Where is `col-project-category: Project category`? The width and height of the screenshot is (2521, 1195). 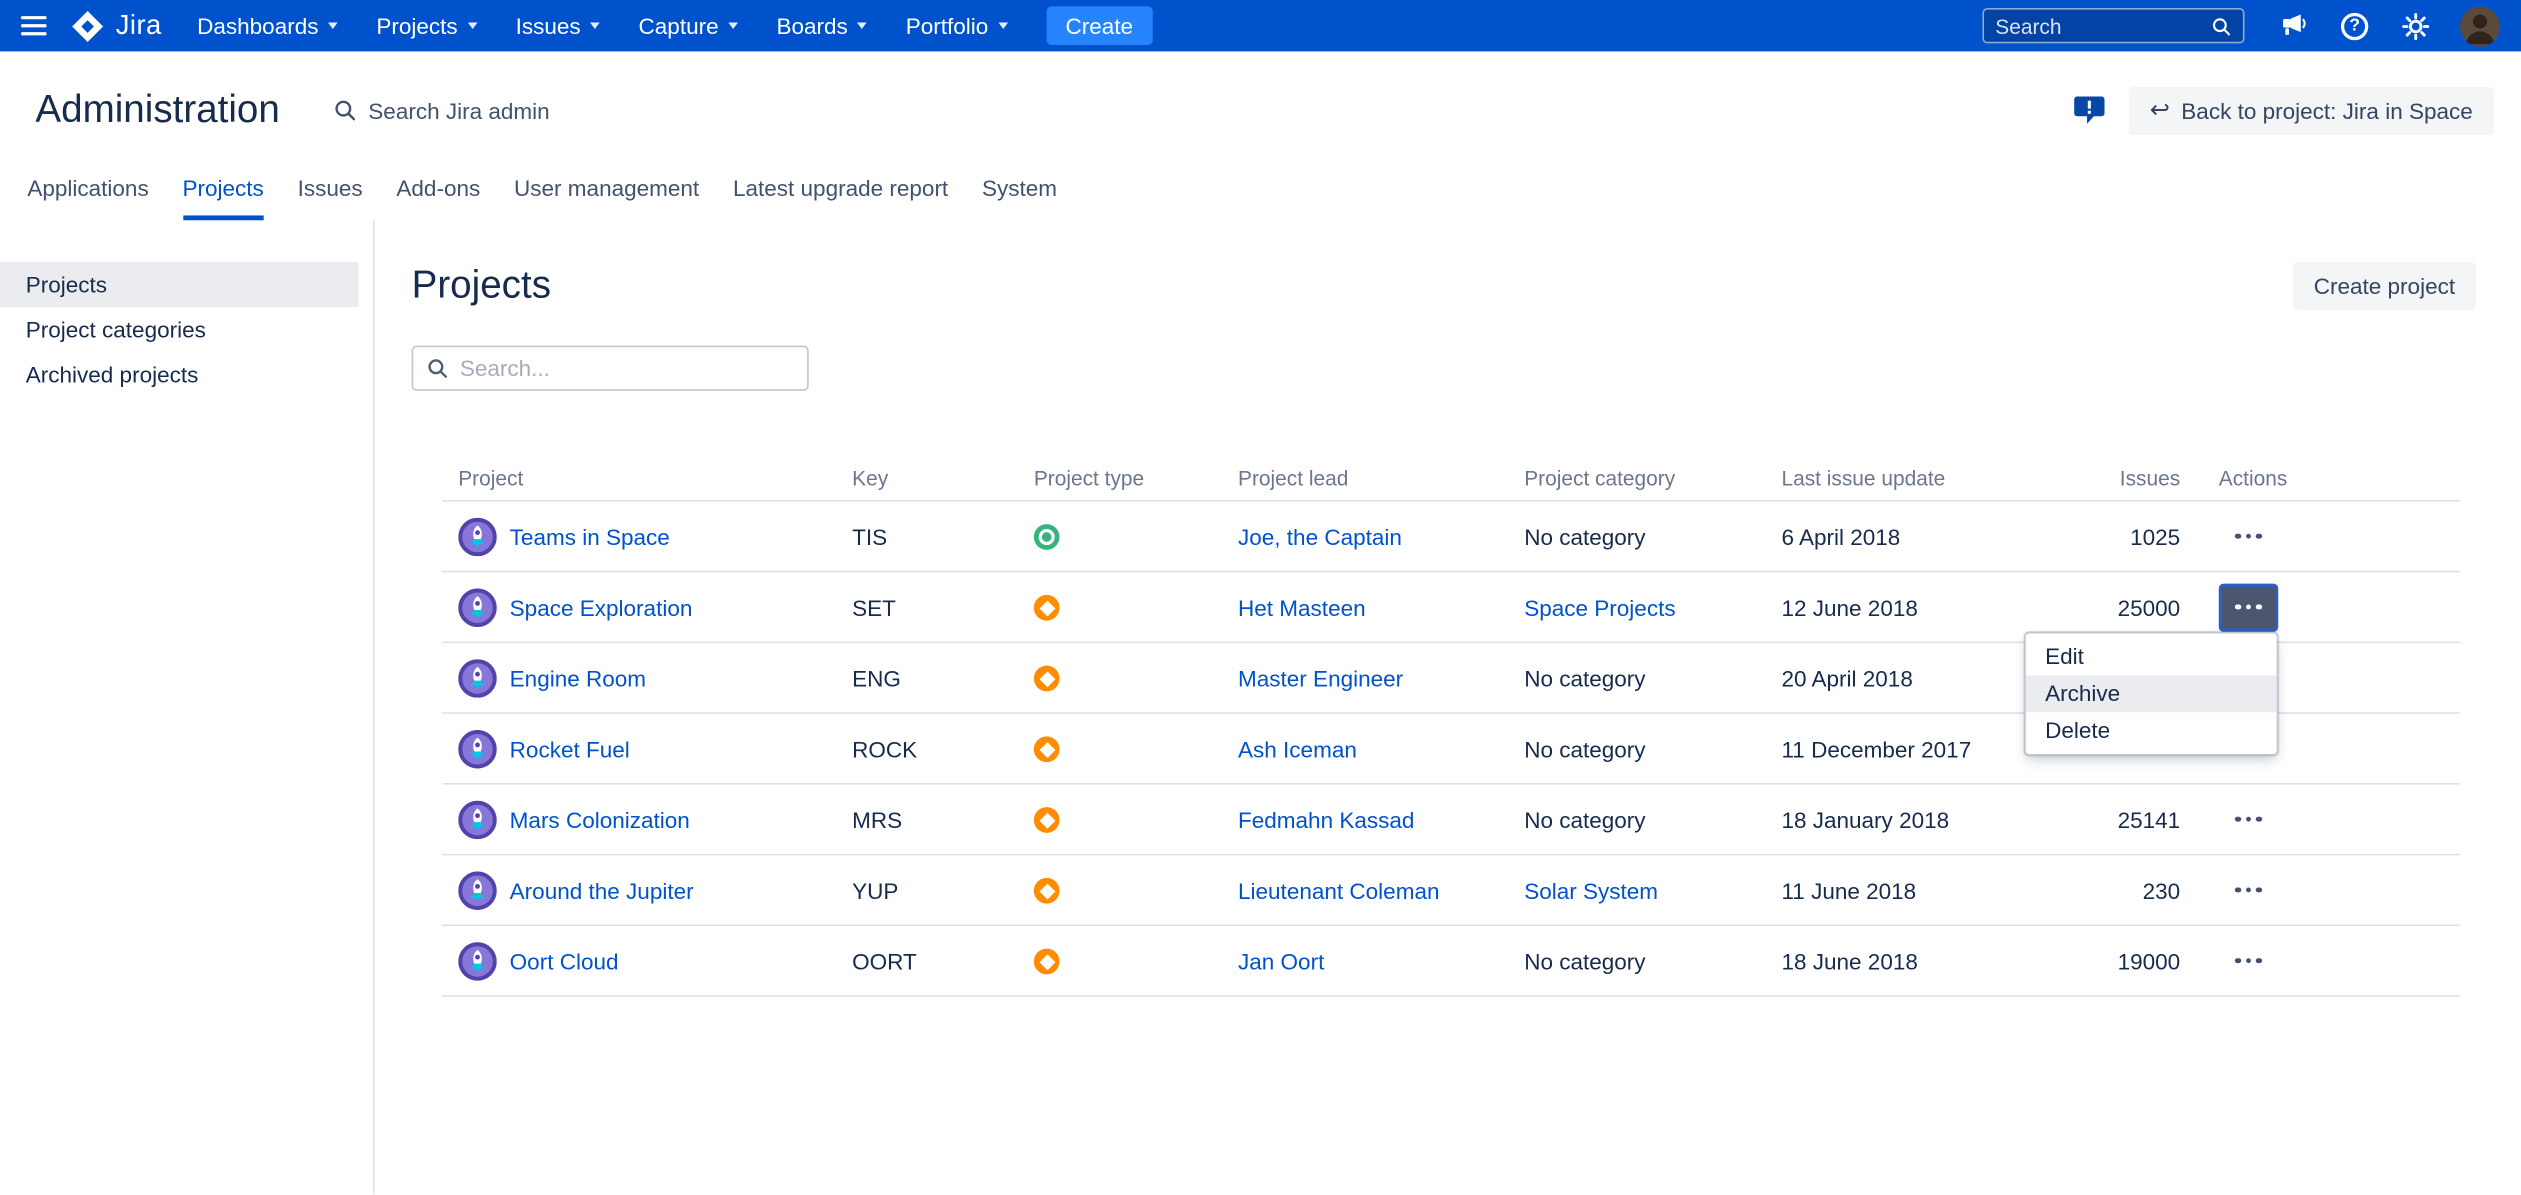 col-project-category: Project category is located at coordinates (1600, 477).